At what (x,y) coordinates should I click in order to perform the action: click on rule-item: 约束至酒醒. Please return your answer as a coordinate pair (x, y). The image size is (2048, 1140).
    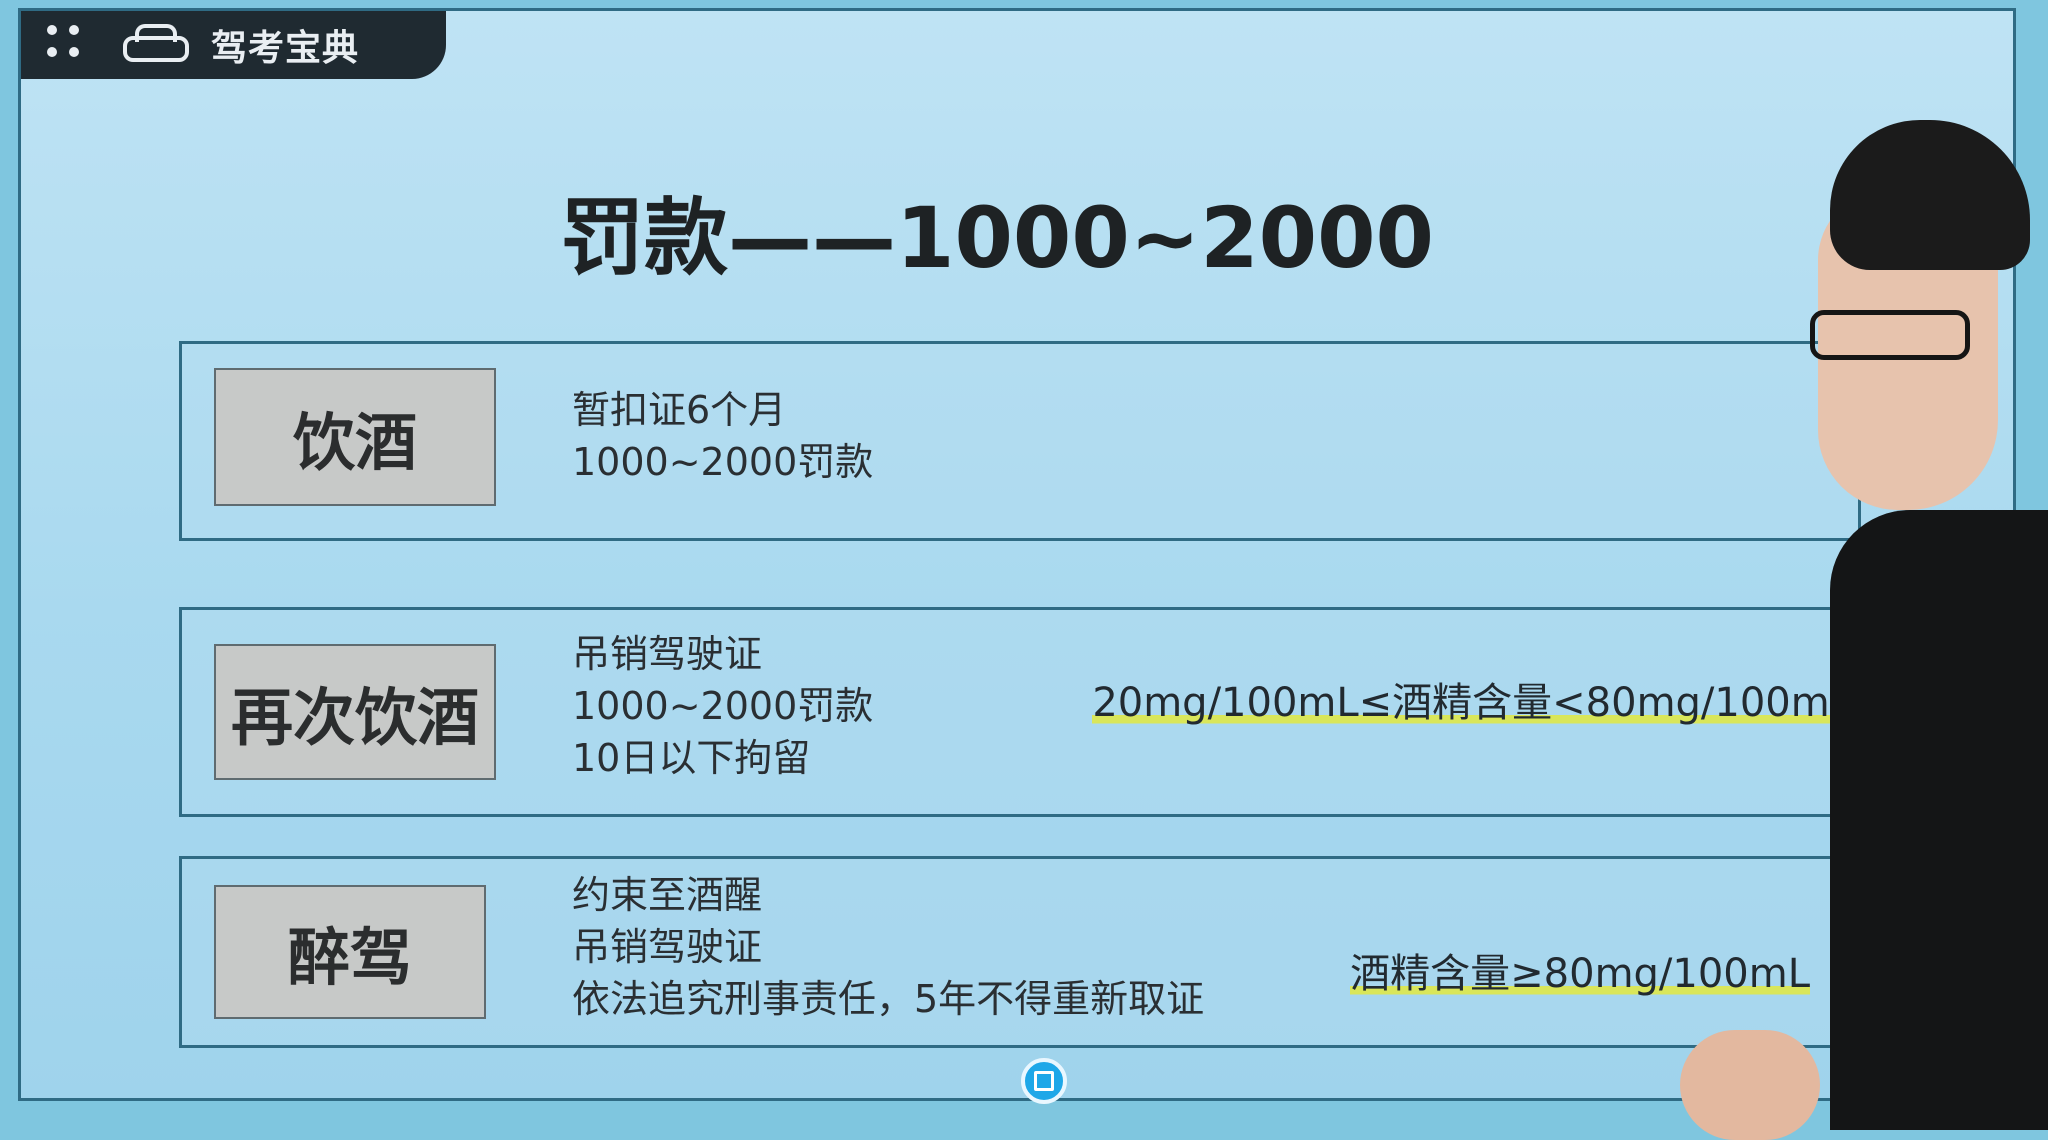
    Looking at the image, I should click on (667, 895).